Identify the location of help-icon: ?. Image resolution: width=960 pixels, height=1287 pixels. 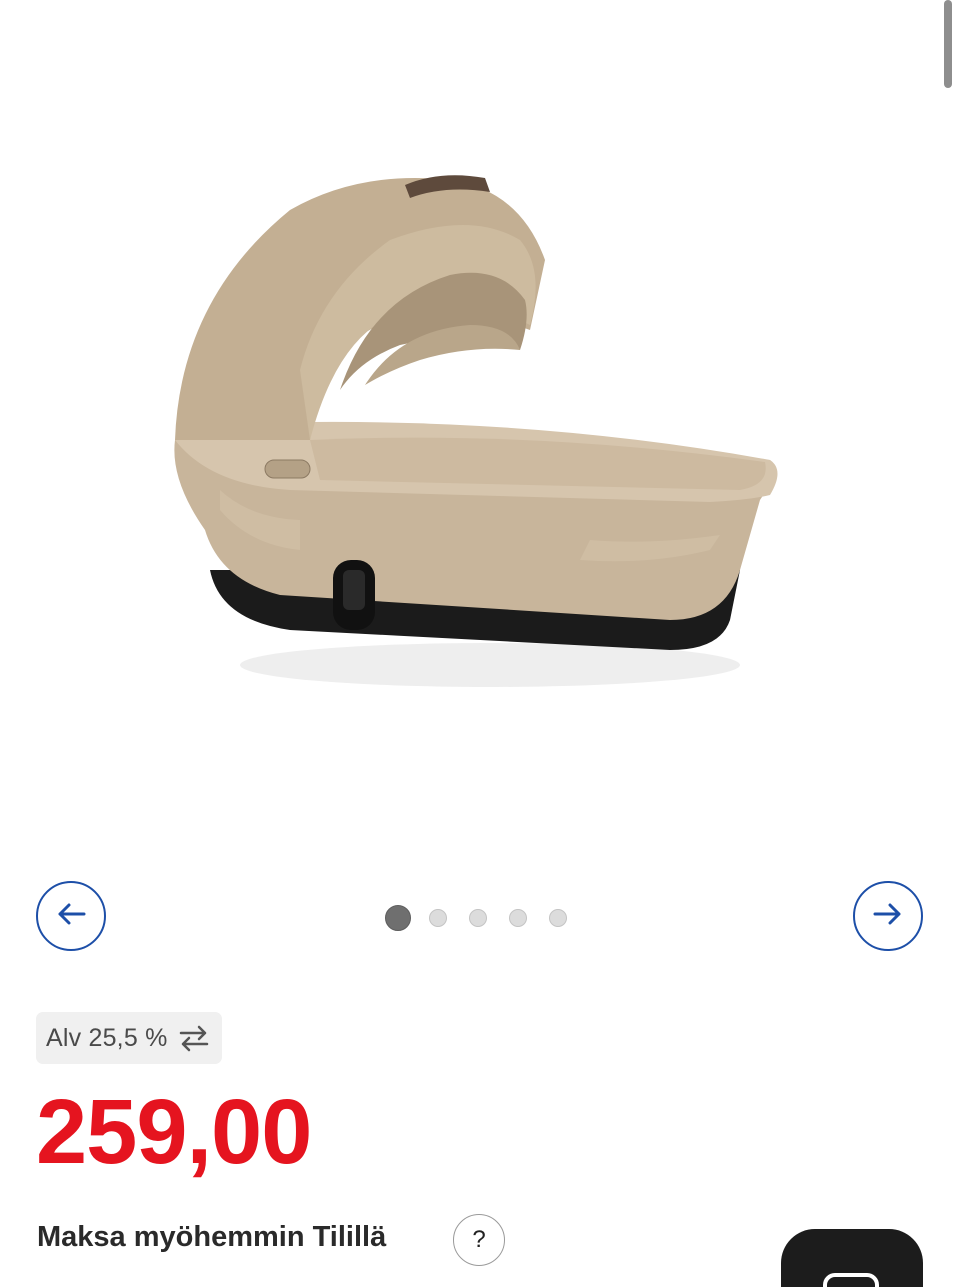
(479, 1239).